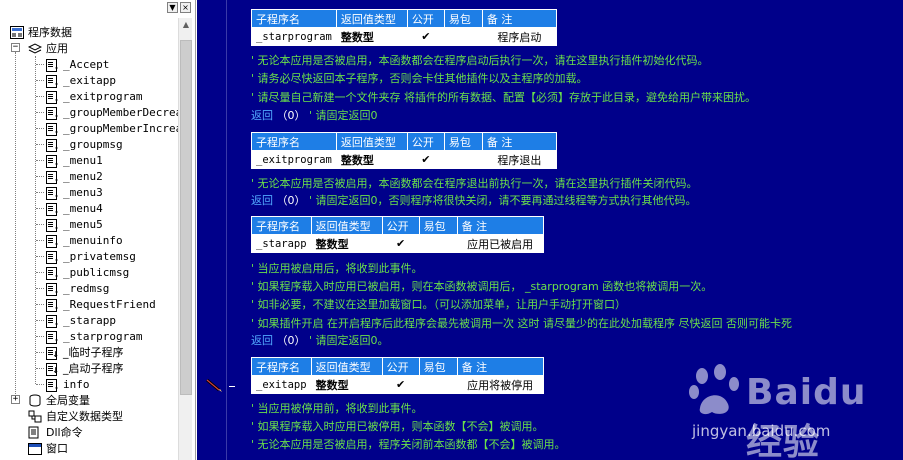  What do you see at coordinates (438, 304) in the screenshot?
I see `code-comment: ' 如非必要，不建议在这里加载窗口。（可以添加菜单，让用户手动打开窗口）` at bounding box center [438, 304].